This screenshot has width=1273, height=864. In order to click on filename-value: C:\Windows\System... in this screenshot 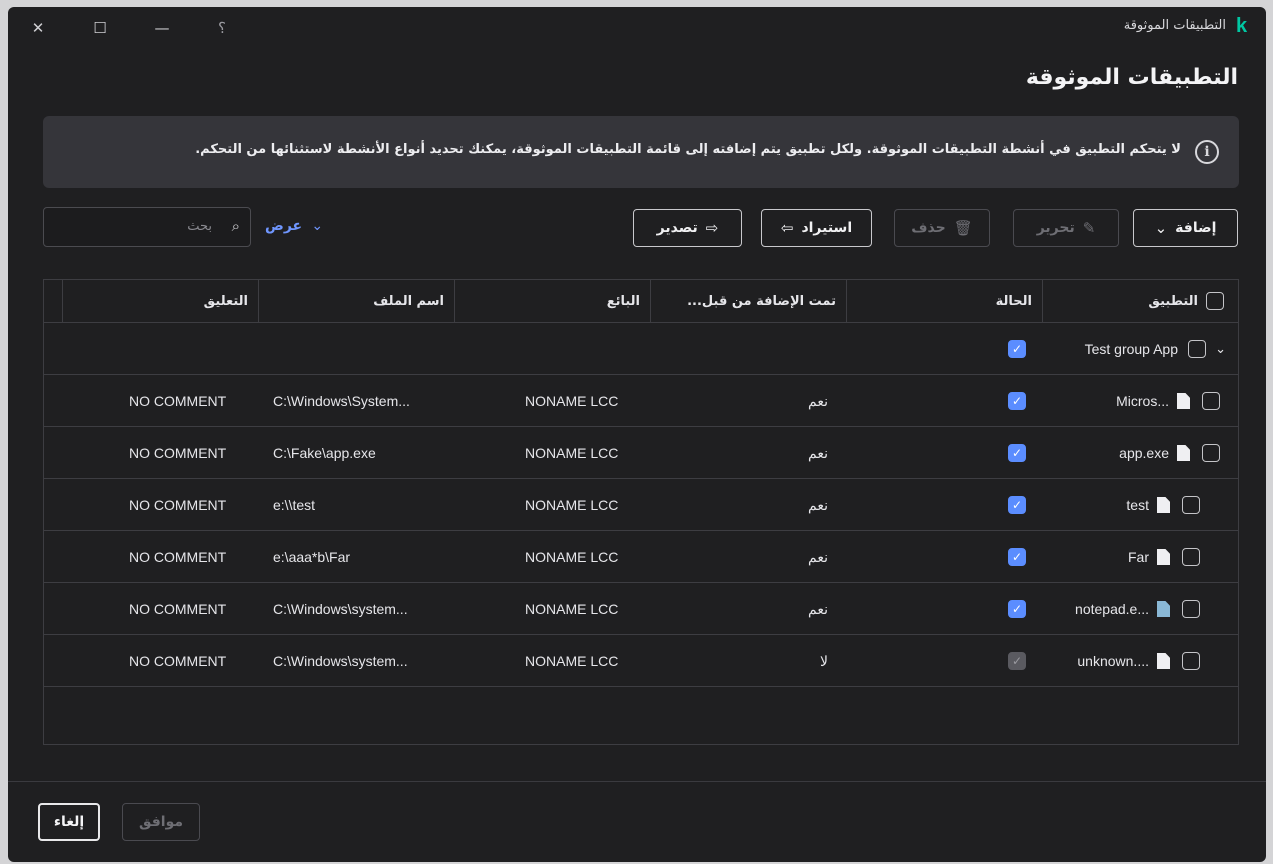, I will do `click(341, 401)`.